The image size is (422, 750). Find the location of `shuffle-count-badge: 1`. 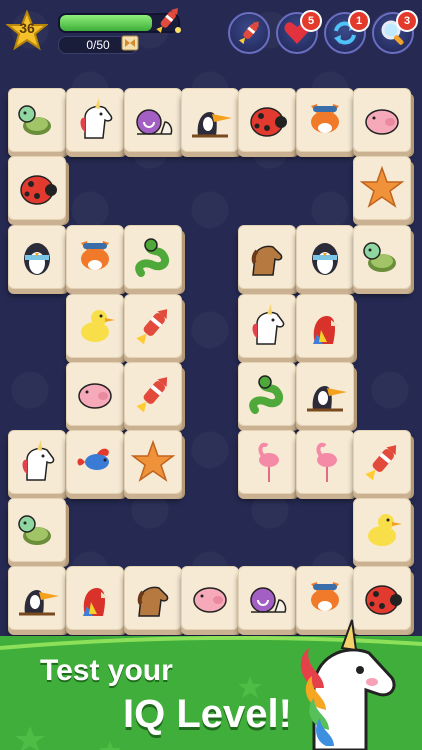

shuffle-count-badge: 1 is located at coordinates (359, 21).